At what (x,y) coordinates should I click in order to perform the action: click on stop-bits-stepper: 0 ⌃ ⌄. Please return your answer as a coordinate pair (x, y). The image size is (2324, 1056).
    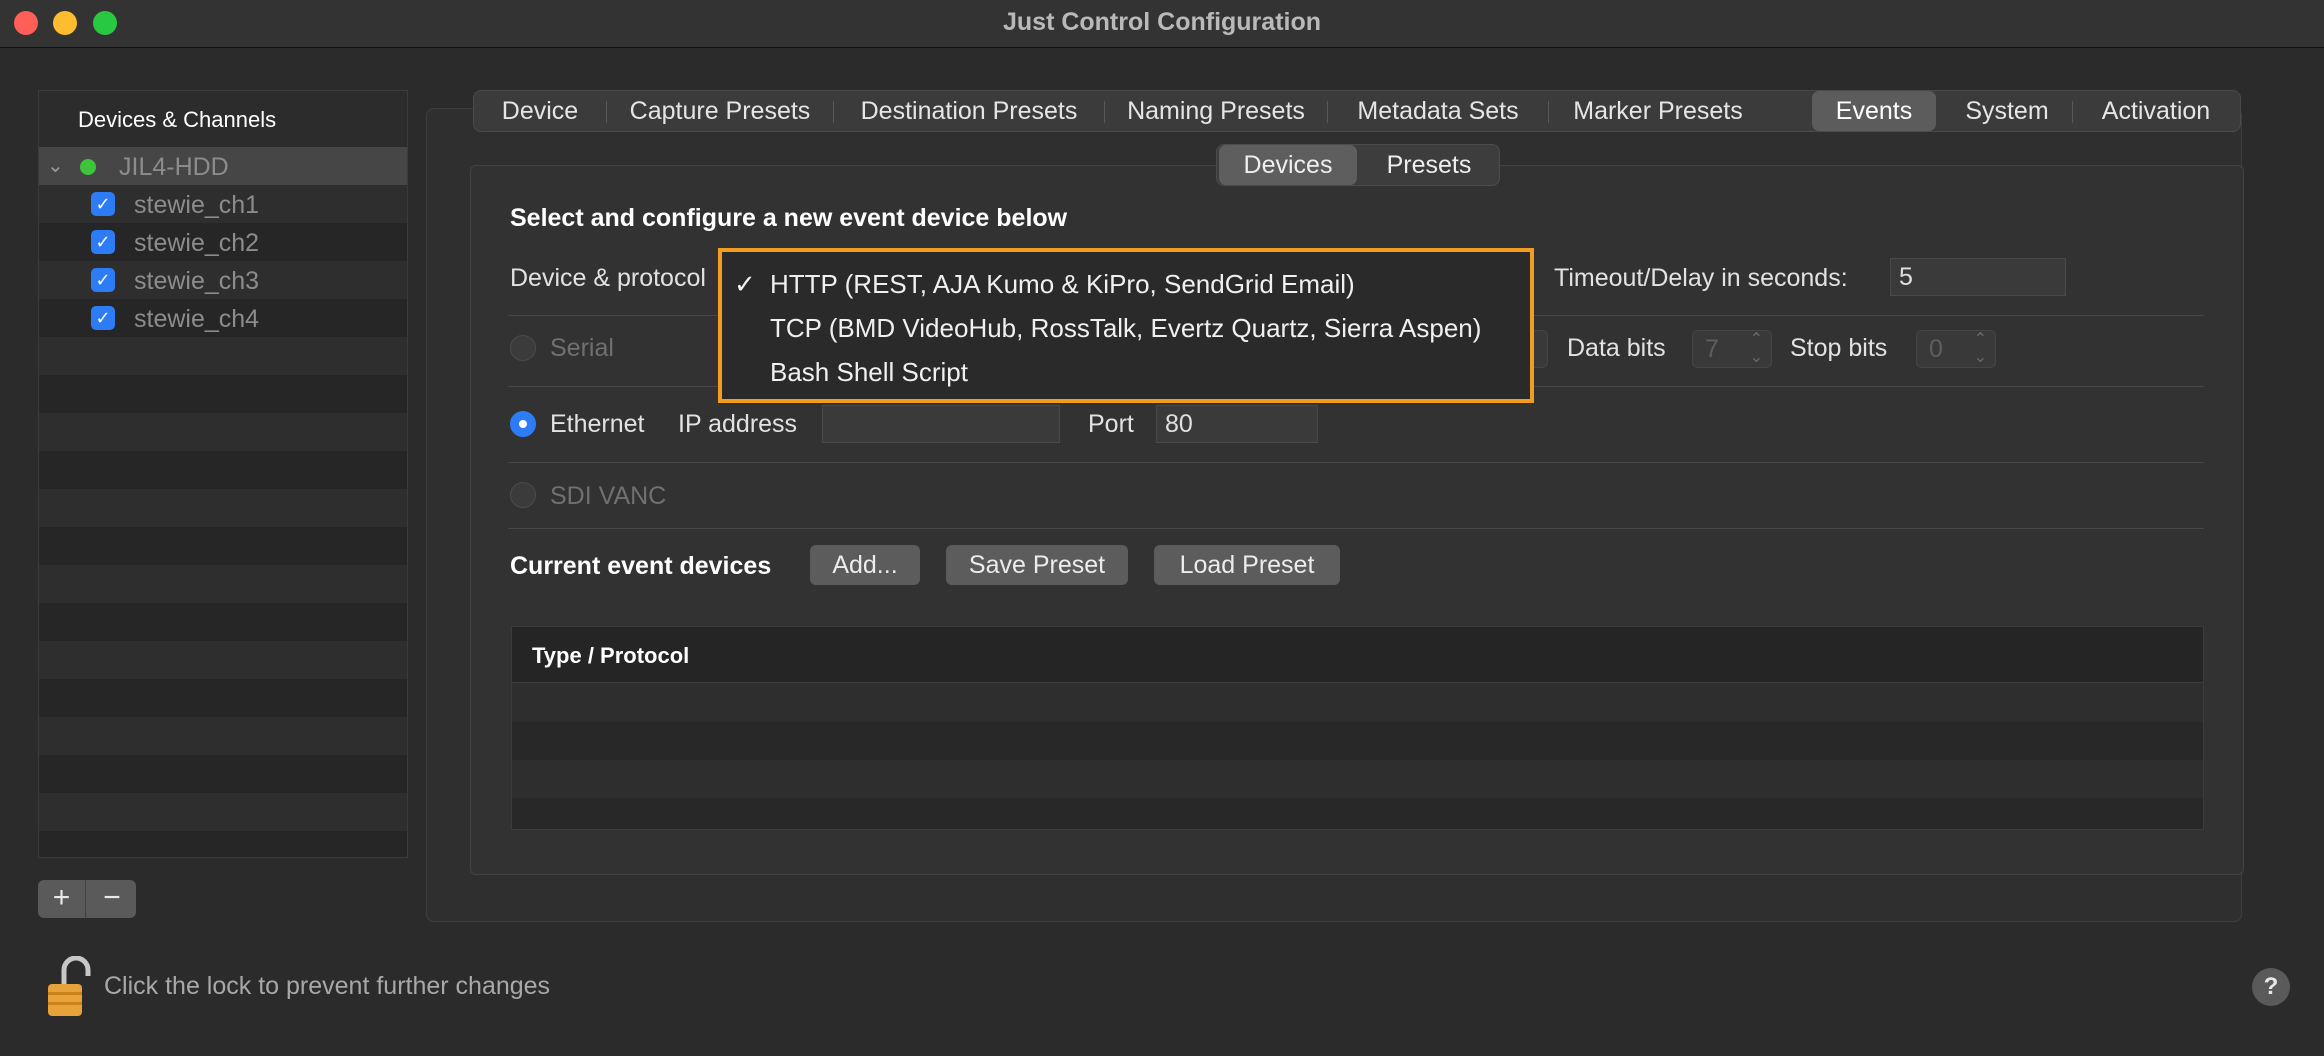
    Looking at the image, I should click on (1956, 349).